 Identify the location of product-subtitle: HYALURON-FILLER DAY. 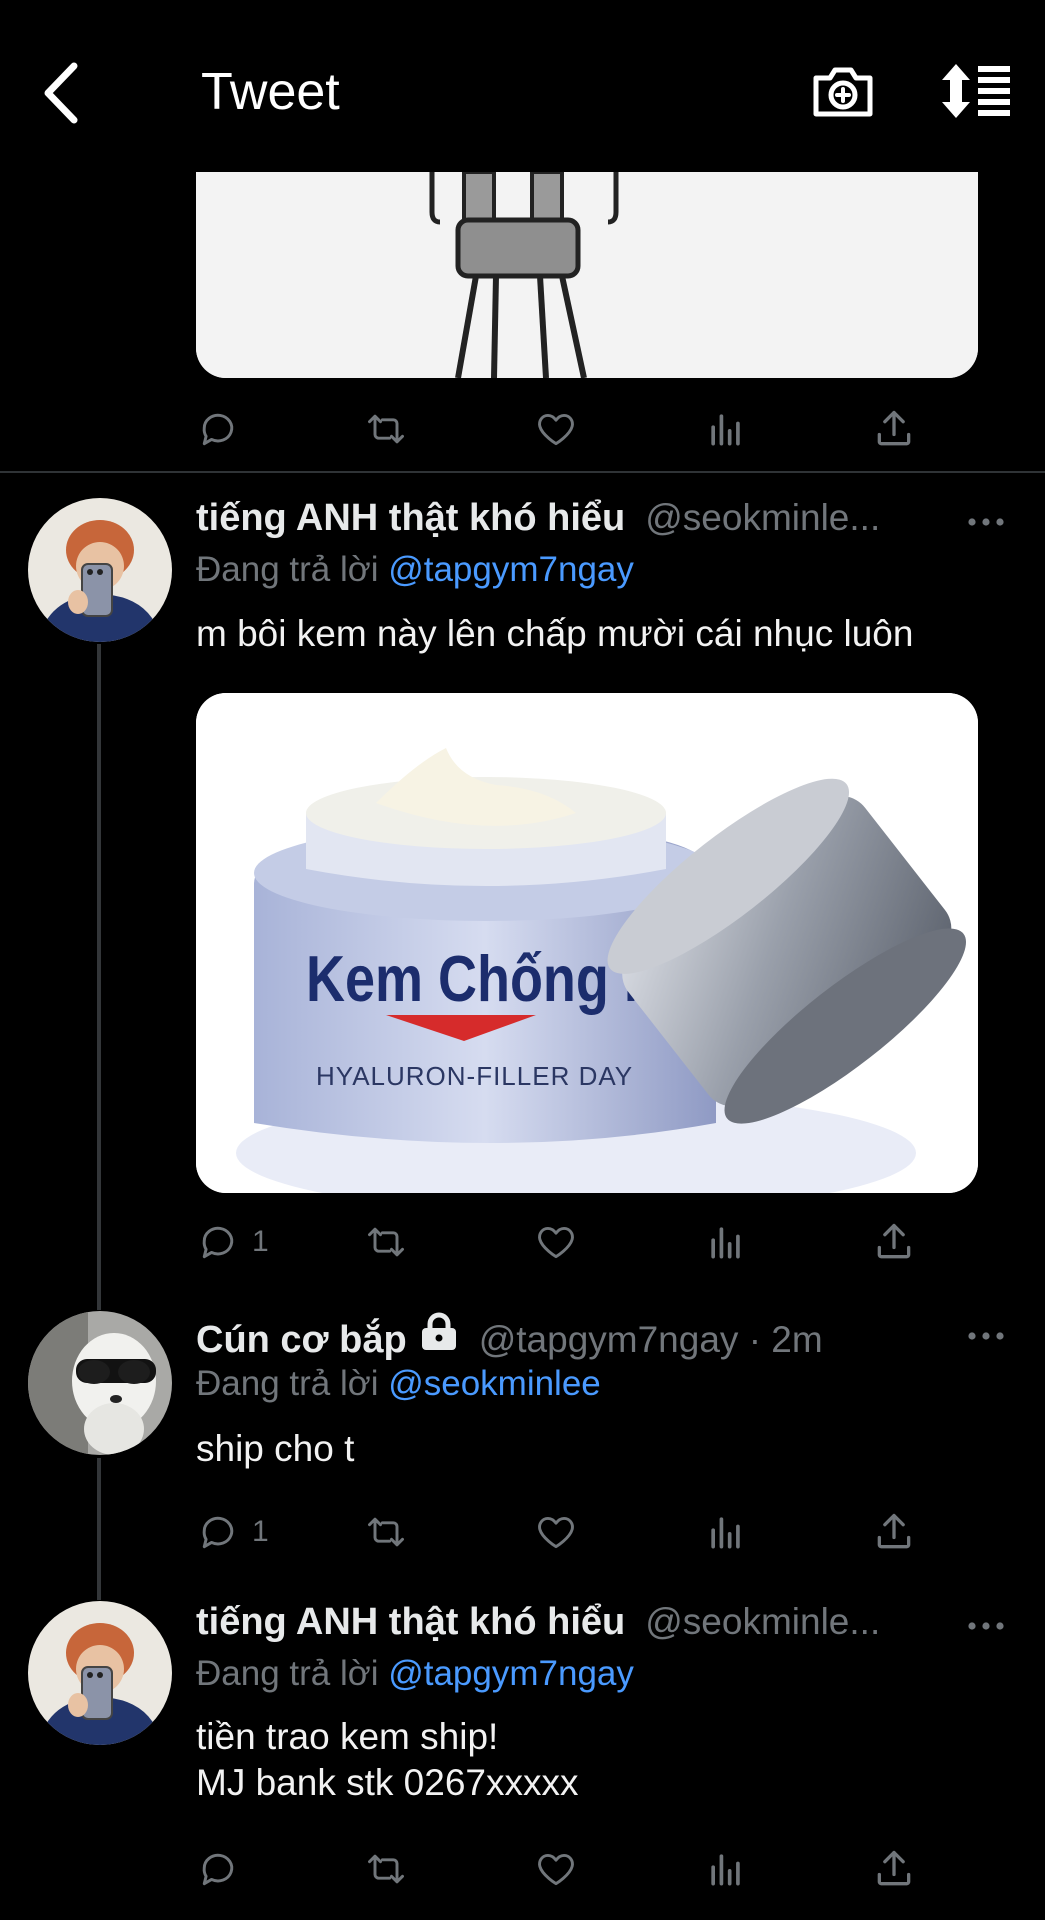
(474, 1076).